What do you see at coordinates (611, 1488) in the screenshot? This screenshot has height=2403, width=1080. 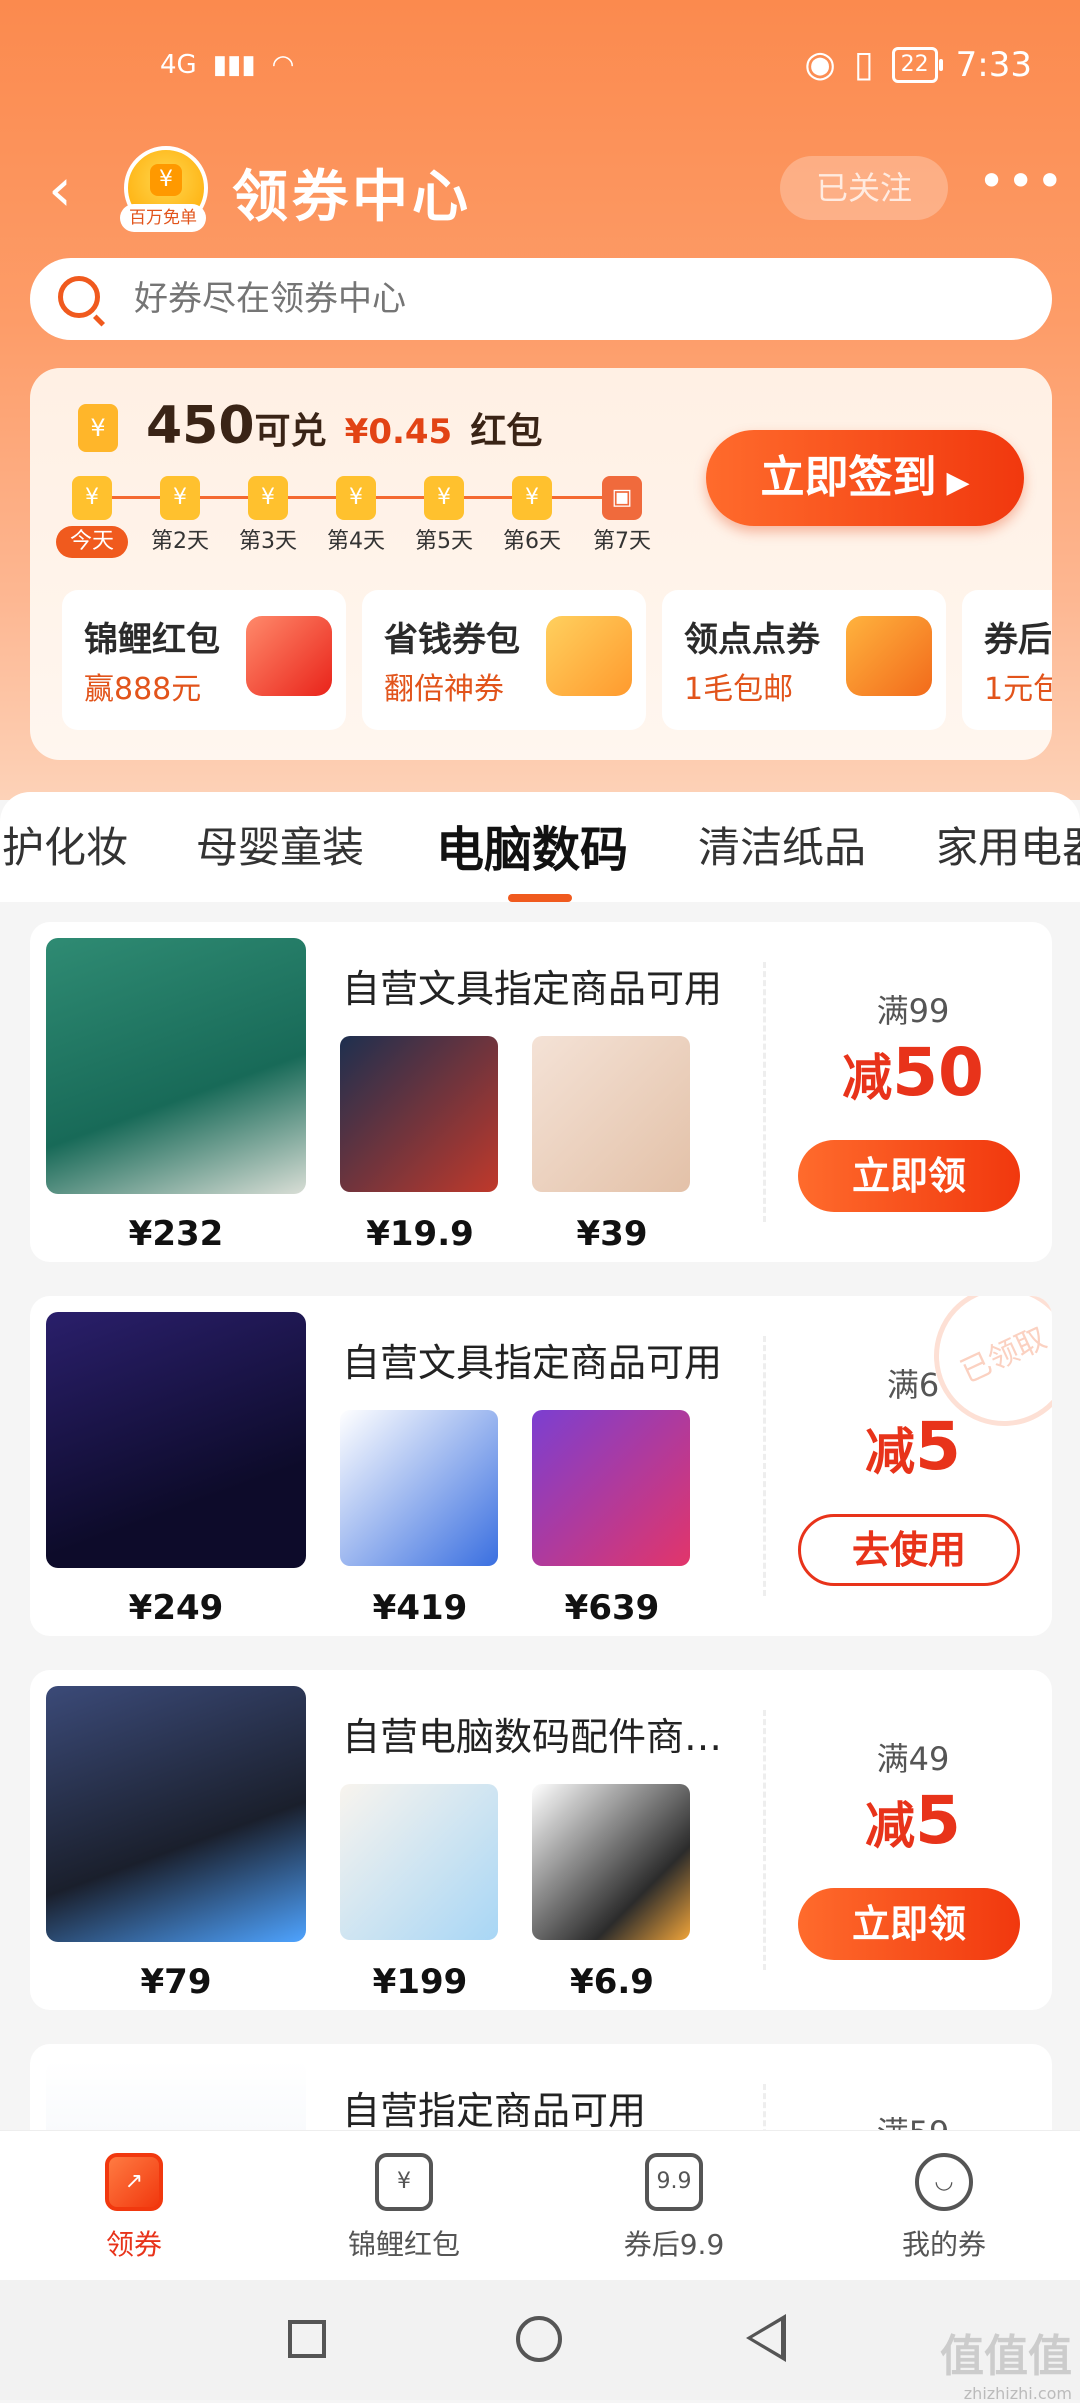 I see `product-image-gpw-mouse` at bounding box center [611, 1488].